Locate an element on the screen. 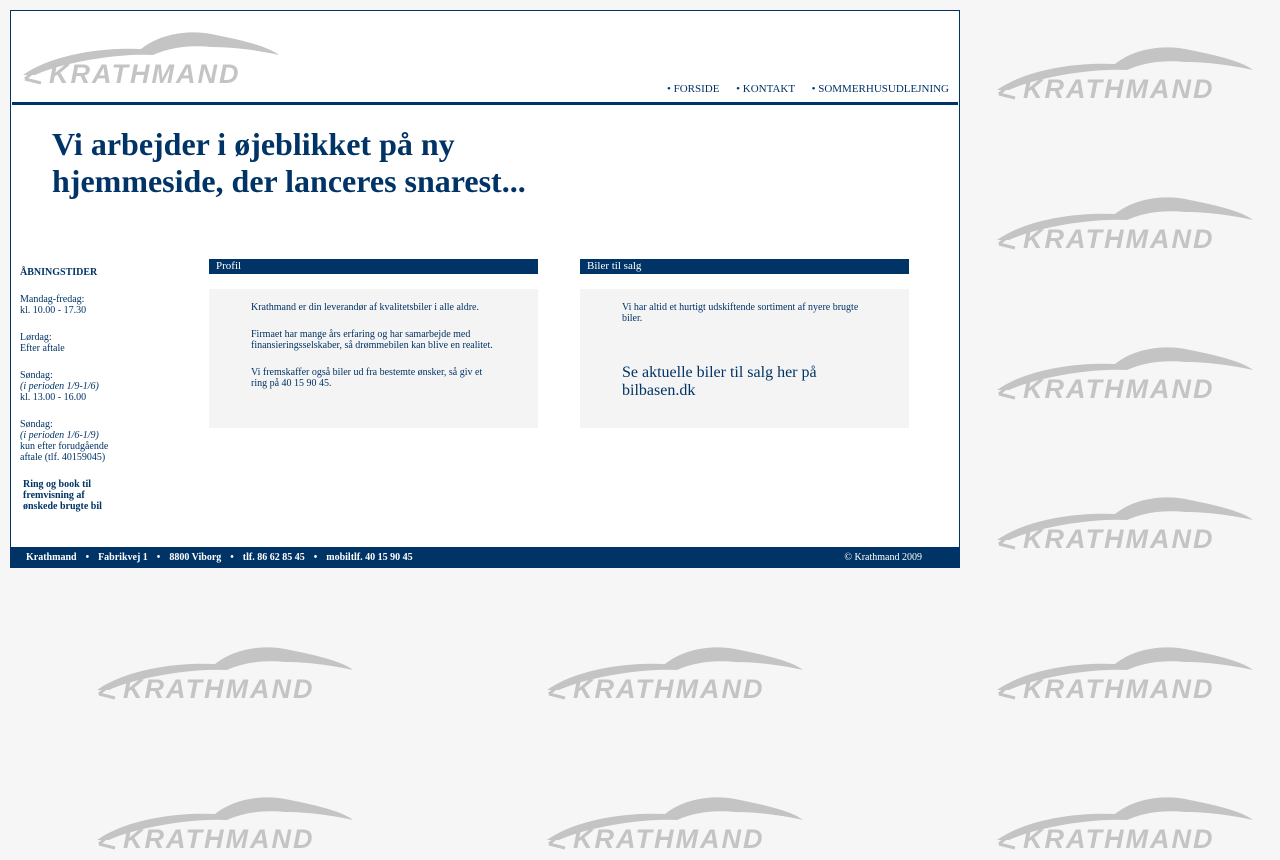 This screenshot has height=860, width=1280. nav-forside-link: • FORSIDE is located at coordinates (693, 89).